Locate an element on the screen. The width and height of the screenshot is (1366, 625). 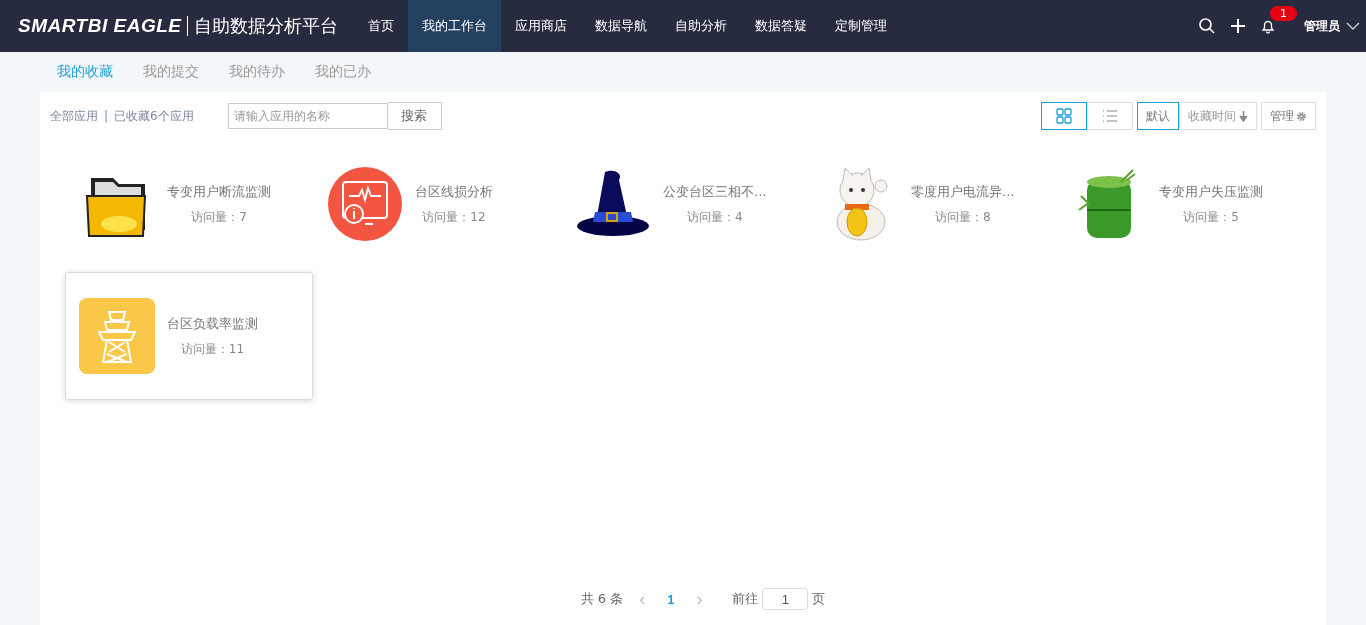
search-button: 搜索 is located at coordinates (414, 116).